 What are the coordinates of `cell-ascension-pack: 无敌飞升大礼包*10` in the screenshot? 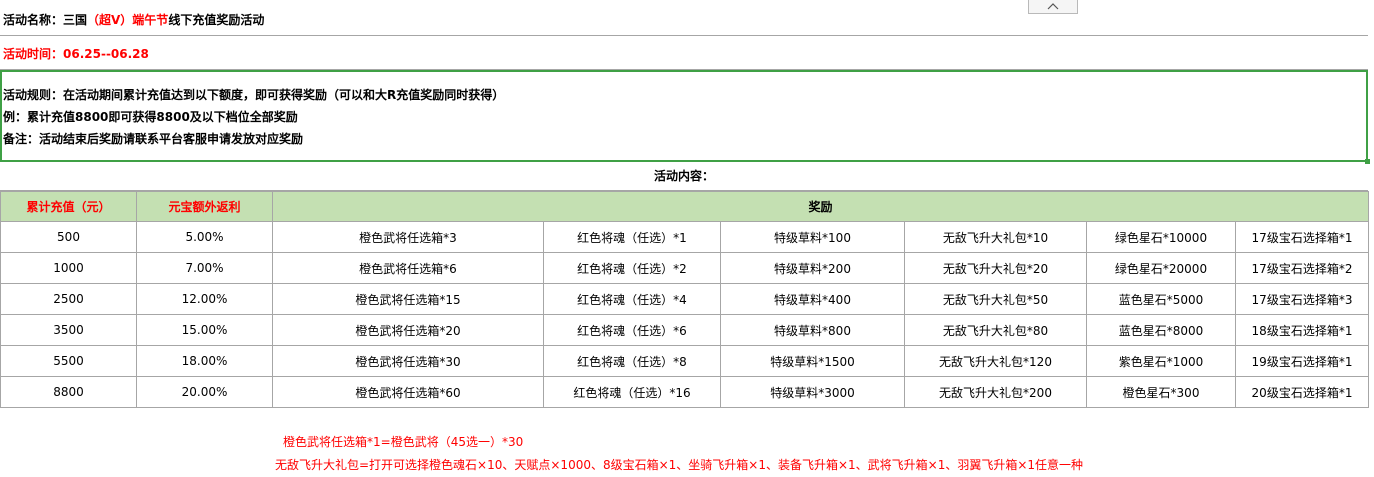 It's located at (995, 237).